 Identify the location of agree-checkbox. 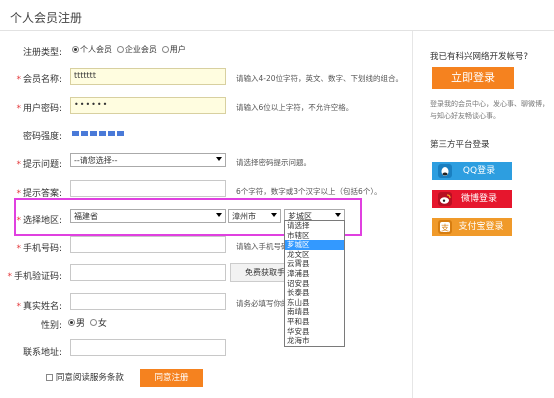
(49, 377).